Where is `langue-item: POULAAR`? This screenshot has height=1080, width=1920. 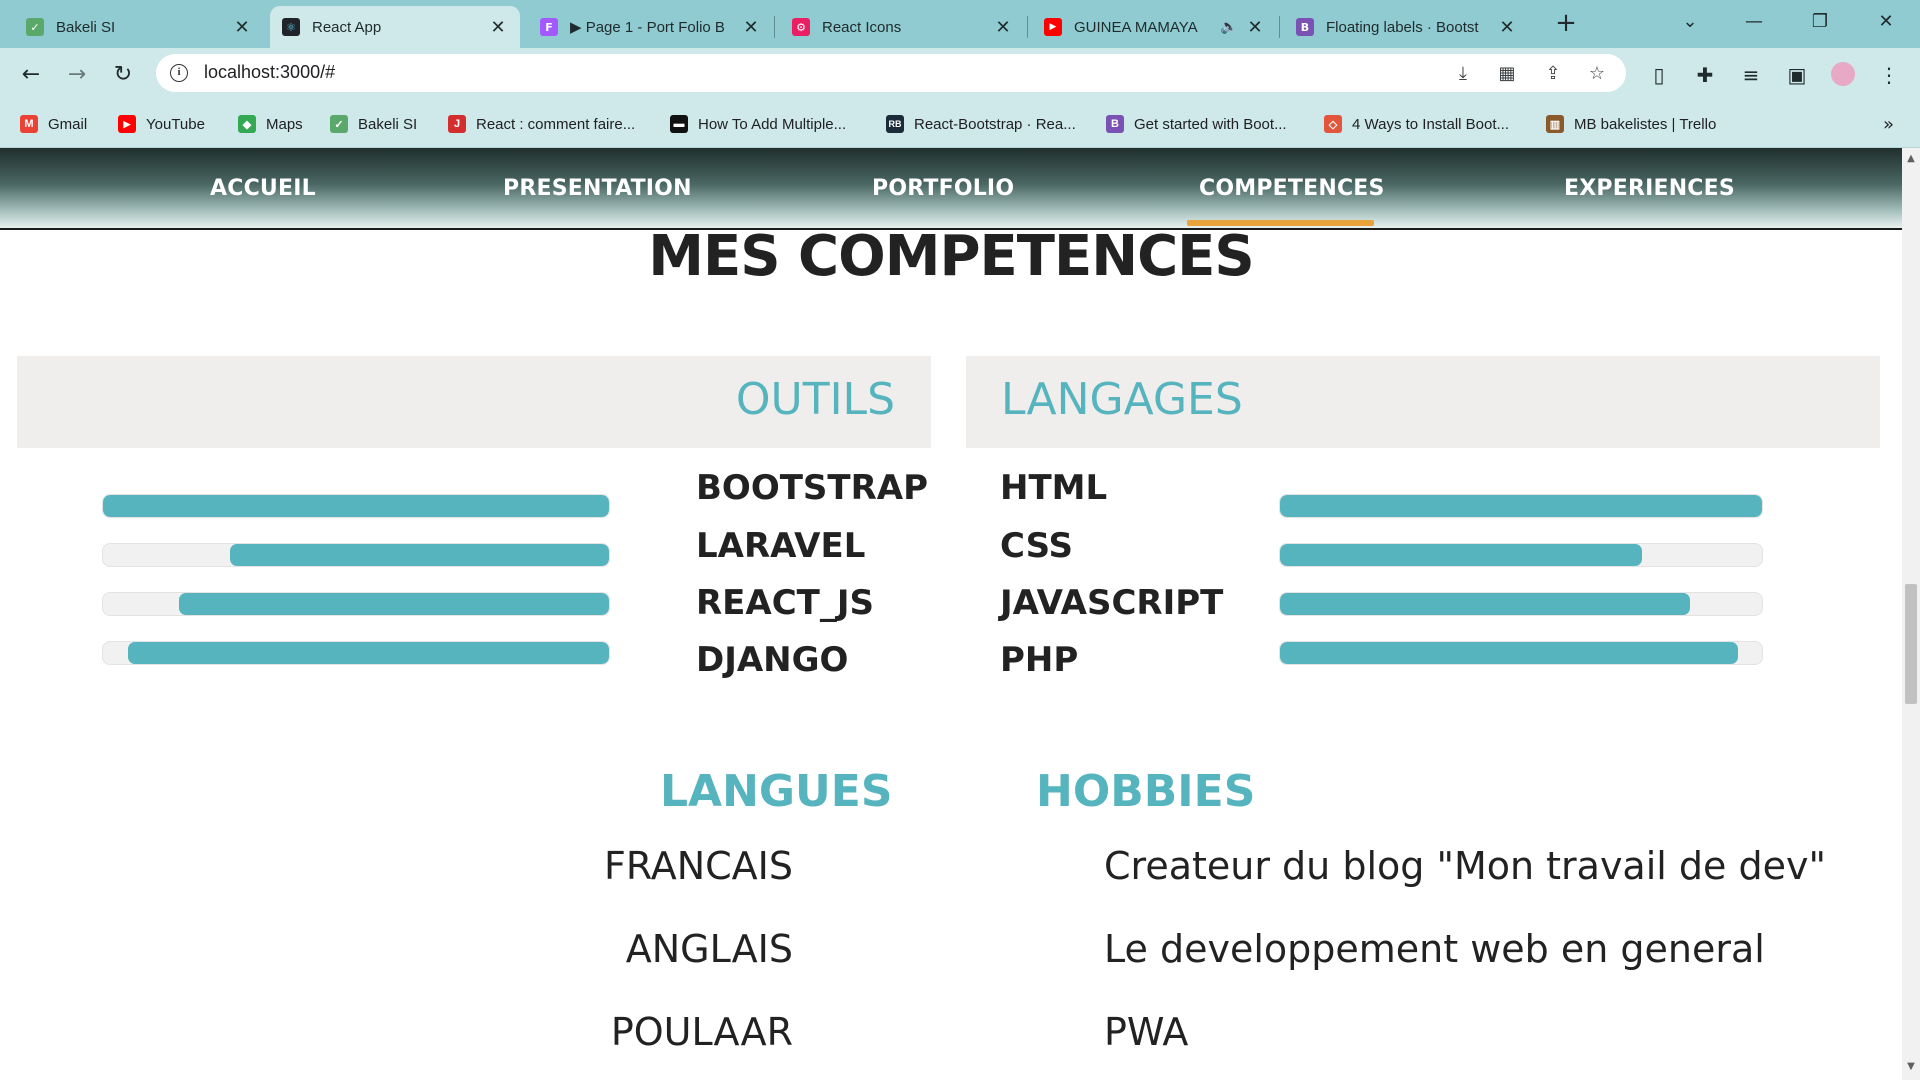 langue-item: POULAAR is located at coordinates (701, 1032).